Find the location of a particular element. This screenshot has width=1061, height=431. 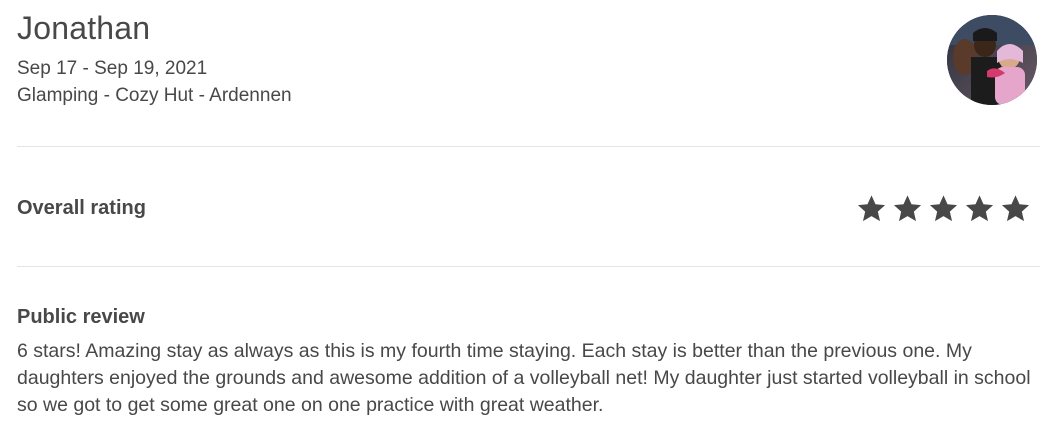

avatar-photo is located at coordinates (992, 60).